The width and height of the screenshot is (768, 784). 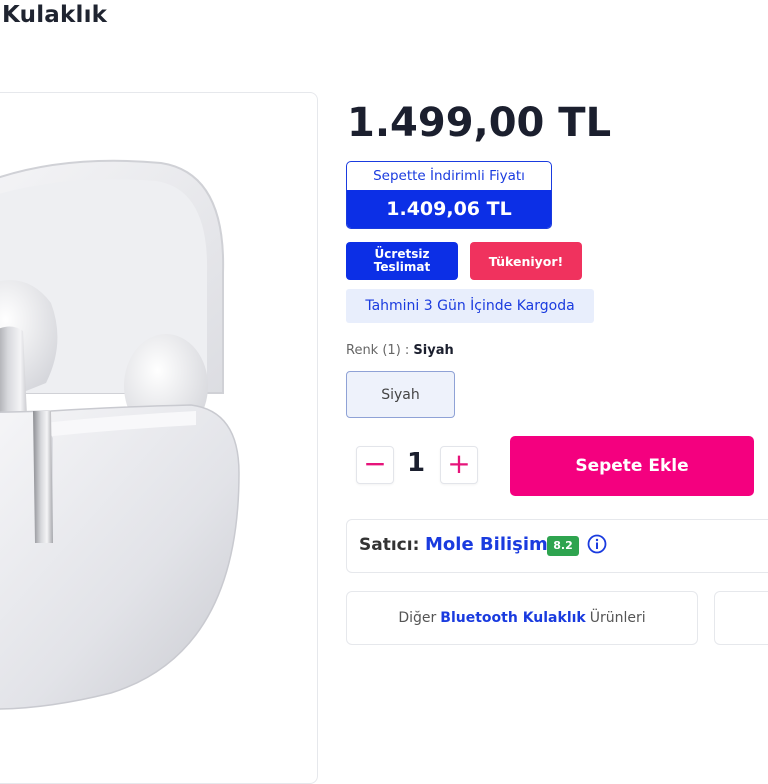 I want to click on cart-discount-price: 1.409,06 TL, so click(x=449, y=209).